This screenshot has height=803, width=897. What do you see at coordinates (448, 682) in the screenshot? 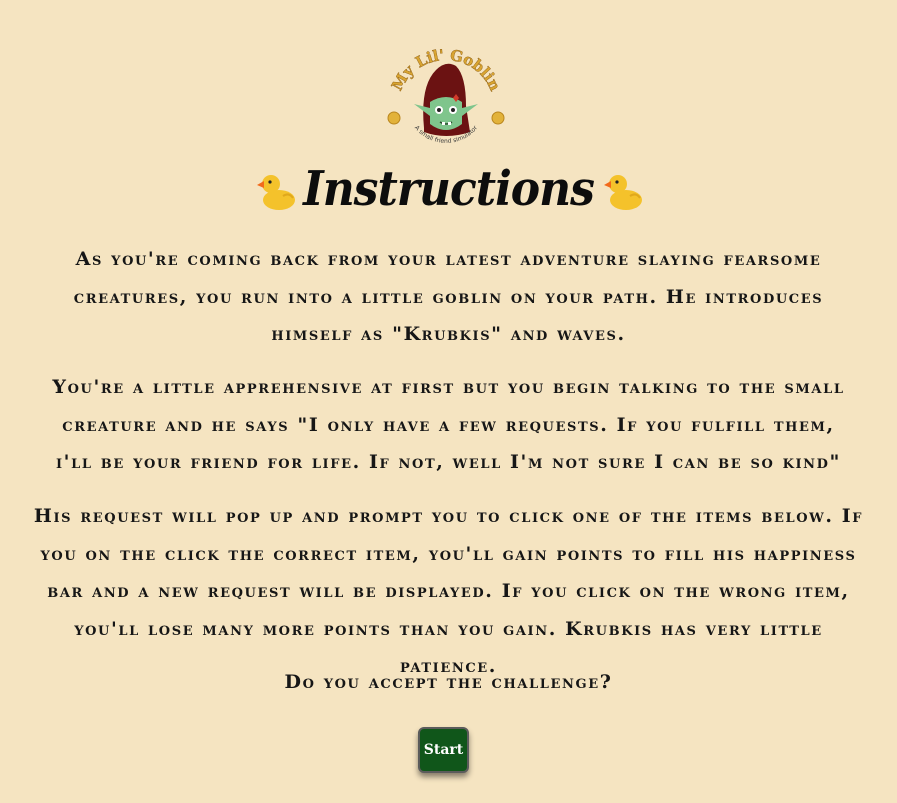
I see `challenge-question: Do you accept the challenge?` at bounding box center [448, 682].